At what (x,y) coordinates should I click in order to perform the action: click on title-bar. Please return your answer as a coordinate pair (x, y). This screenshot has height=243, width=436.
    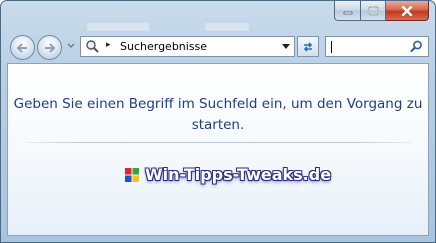
    Looking at the image, I should click on (218, 12).